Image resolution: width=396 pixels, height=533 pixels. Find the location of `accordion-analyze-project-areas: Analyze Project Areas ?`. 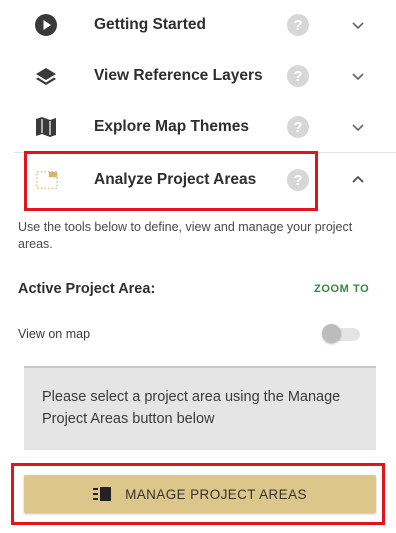

accordion-analyze-project-areas: Analyze Project Areas ? is located at coordinates (198, 180).